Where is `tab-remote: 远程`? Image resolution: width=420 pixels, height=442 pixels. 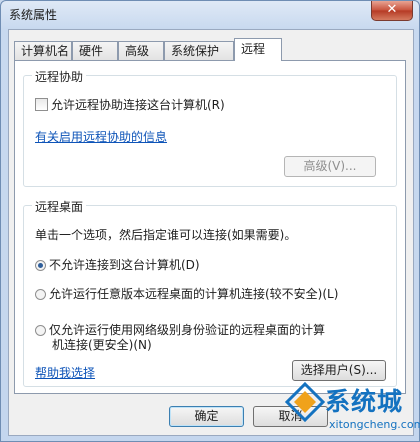
tab-remote: 远程 is located at coordinates (258, 49).